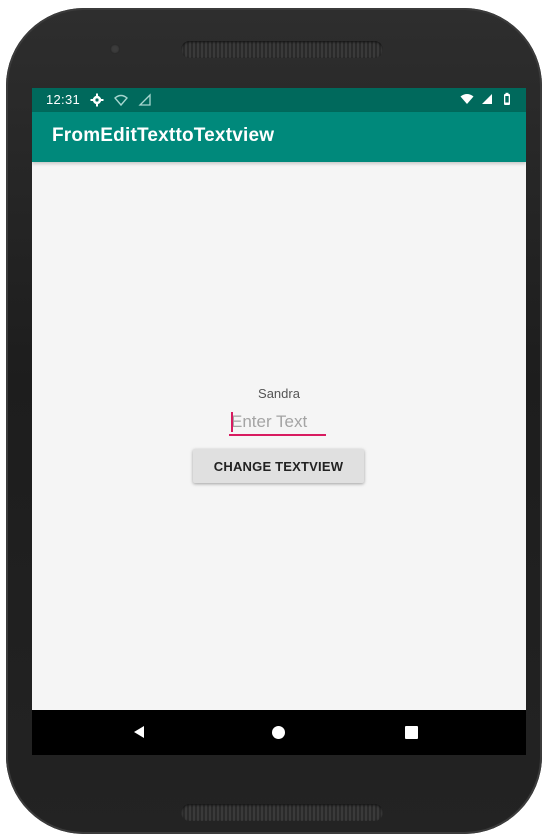  I want to click on result-text-view: Sandra, so click(279, 393).